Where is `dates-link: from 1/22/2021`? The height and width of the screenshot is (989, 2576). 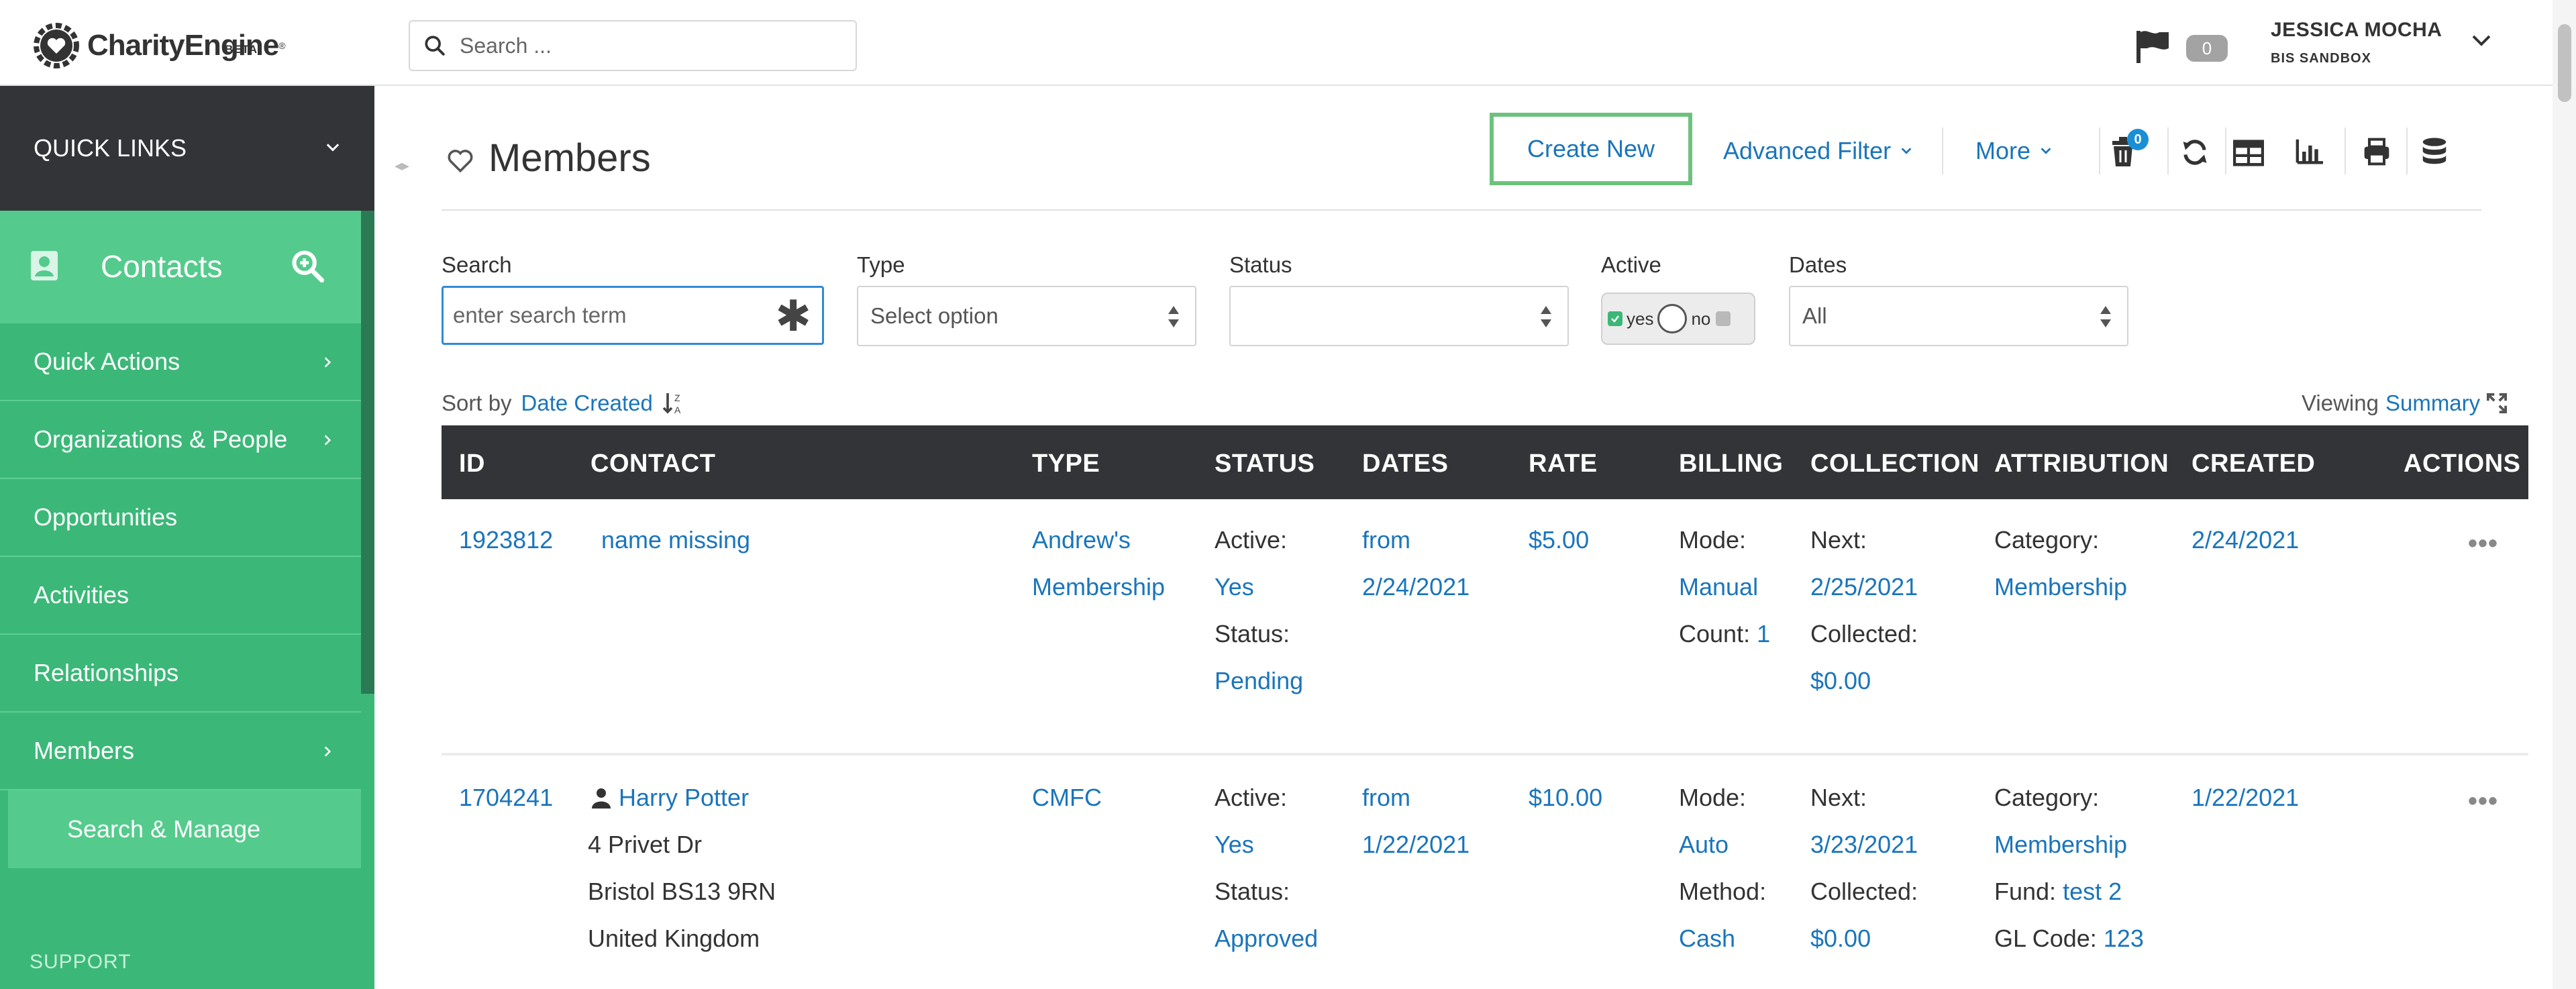
dates-link: from 1/22/2021 is located at coordinates (1416, 821).